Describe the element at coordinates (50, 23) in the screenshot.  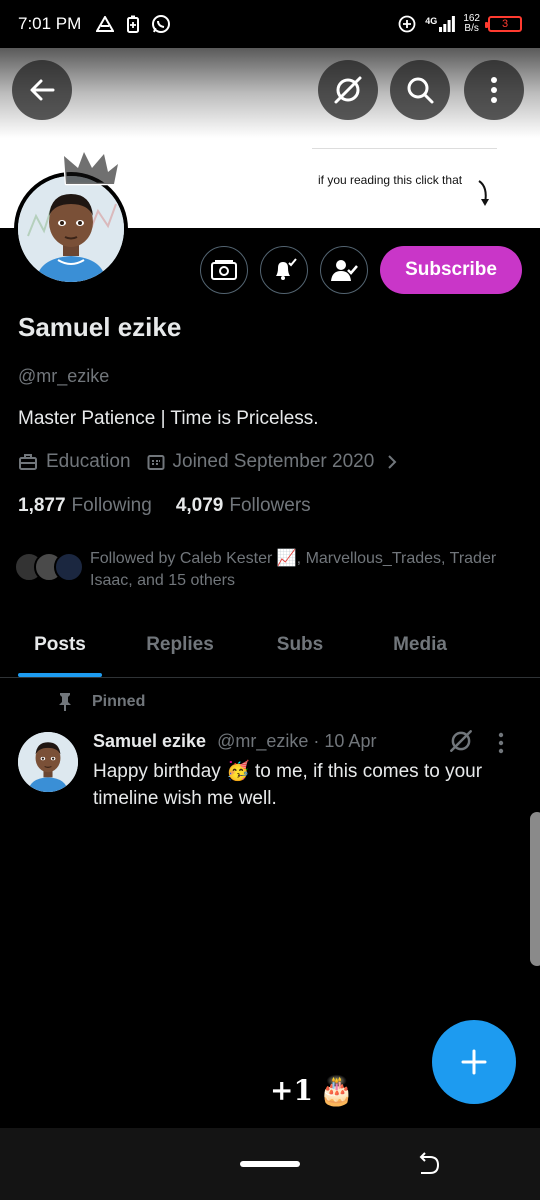
I see `status-time: 7:01 PM` at that location.